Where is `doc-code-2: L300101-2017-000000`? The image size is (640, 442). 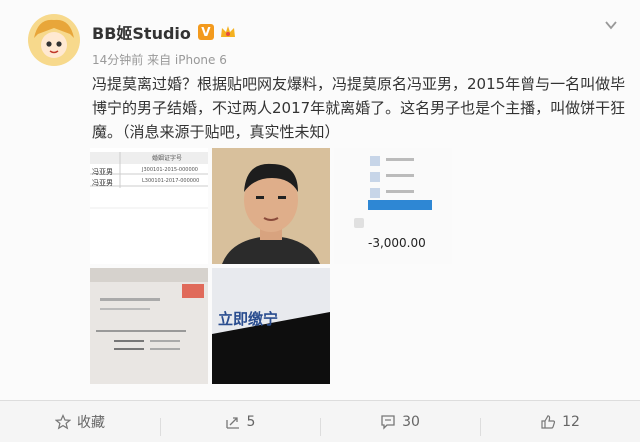 doc-code-2: L300101-2017-000000 is located at coordinates (171, 181).